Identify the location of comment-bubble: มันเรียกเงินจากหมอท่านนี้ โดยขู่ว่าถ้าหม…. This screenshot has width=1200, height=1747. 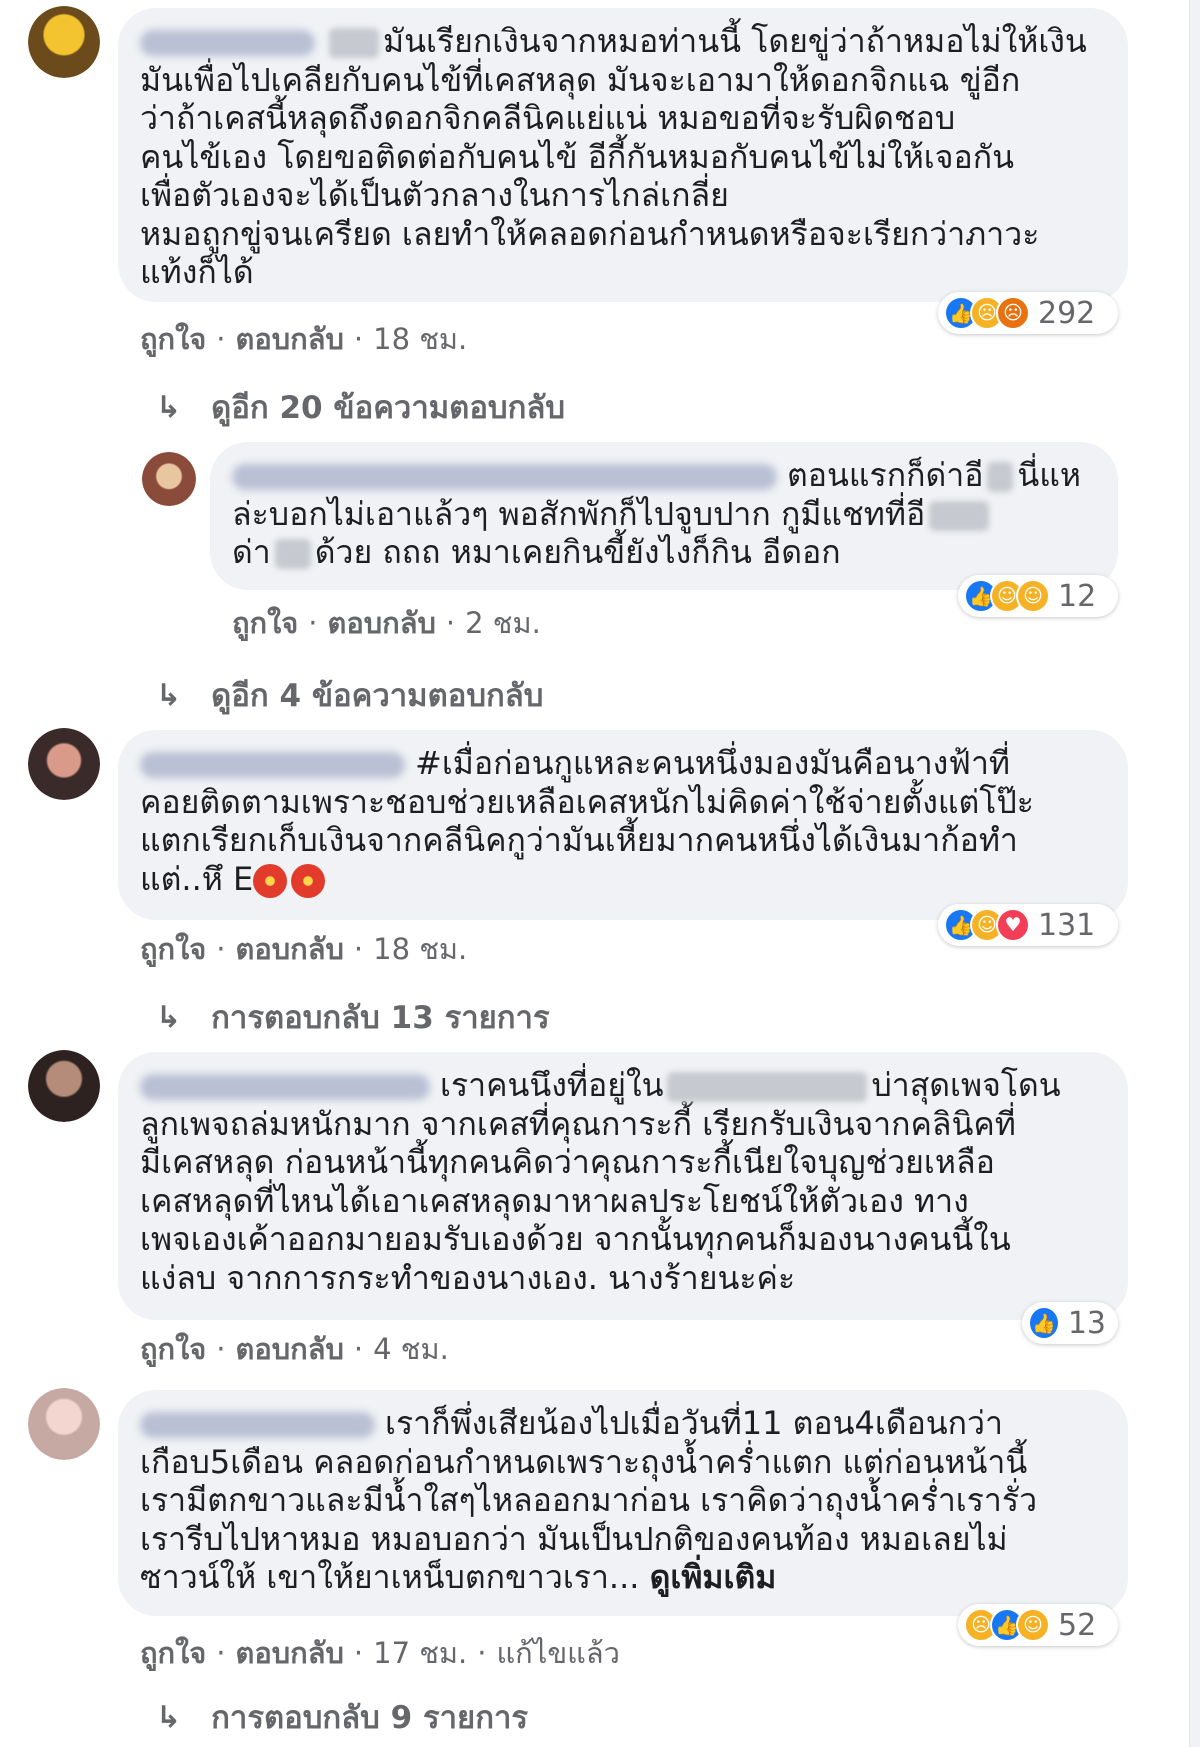
(623, 155).